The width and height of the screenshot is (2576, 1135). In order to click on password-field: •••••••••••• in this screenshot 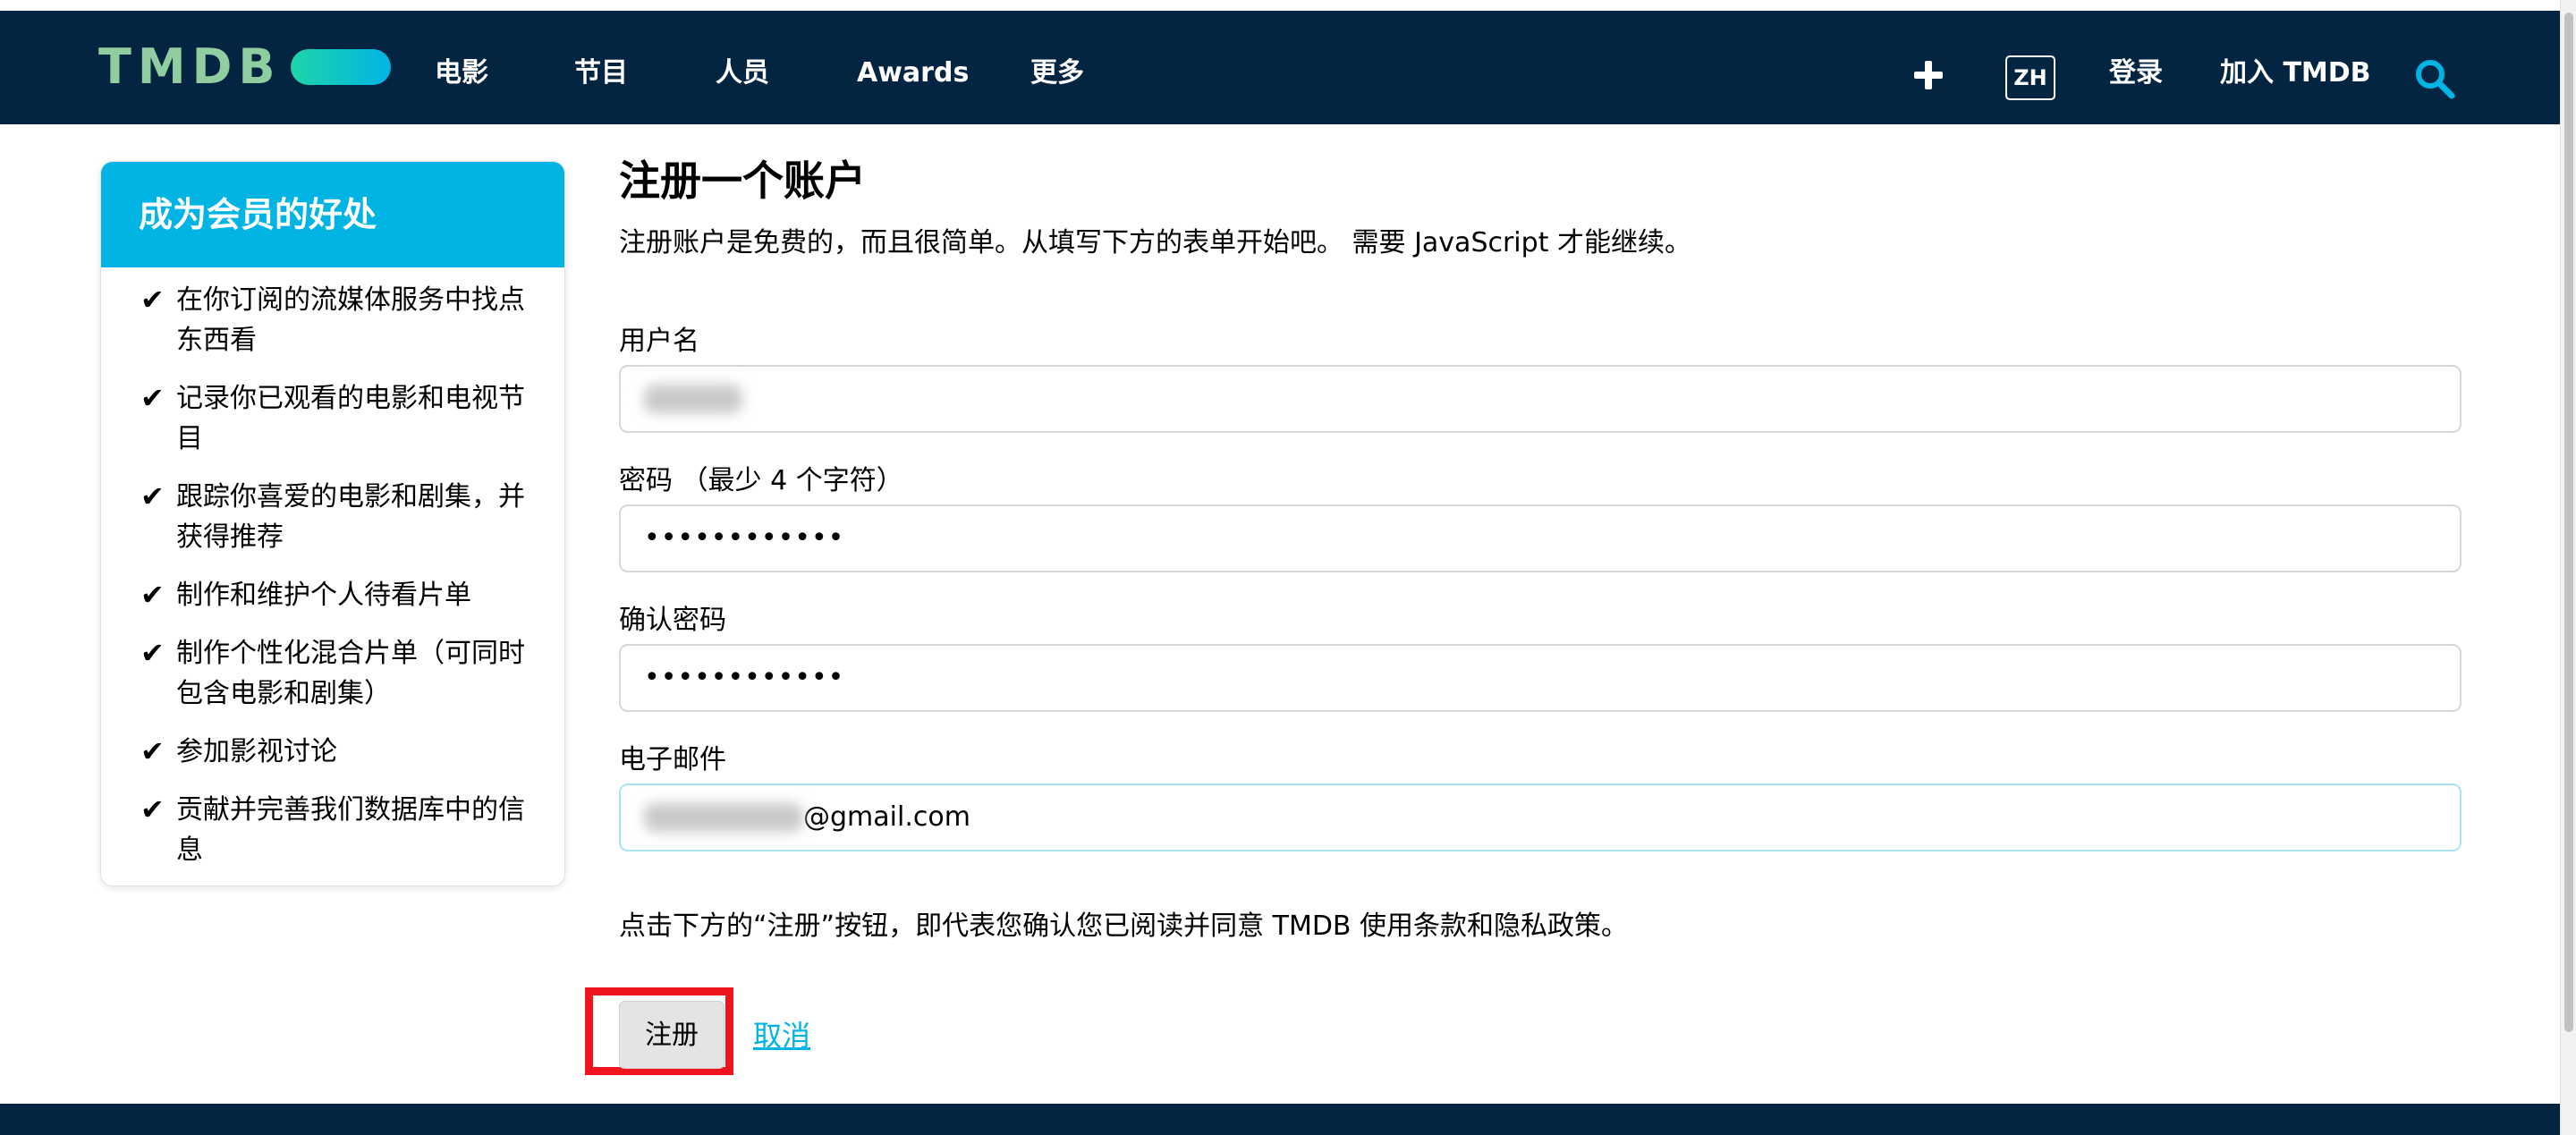, I will do `click(1540, 538)`.